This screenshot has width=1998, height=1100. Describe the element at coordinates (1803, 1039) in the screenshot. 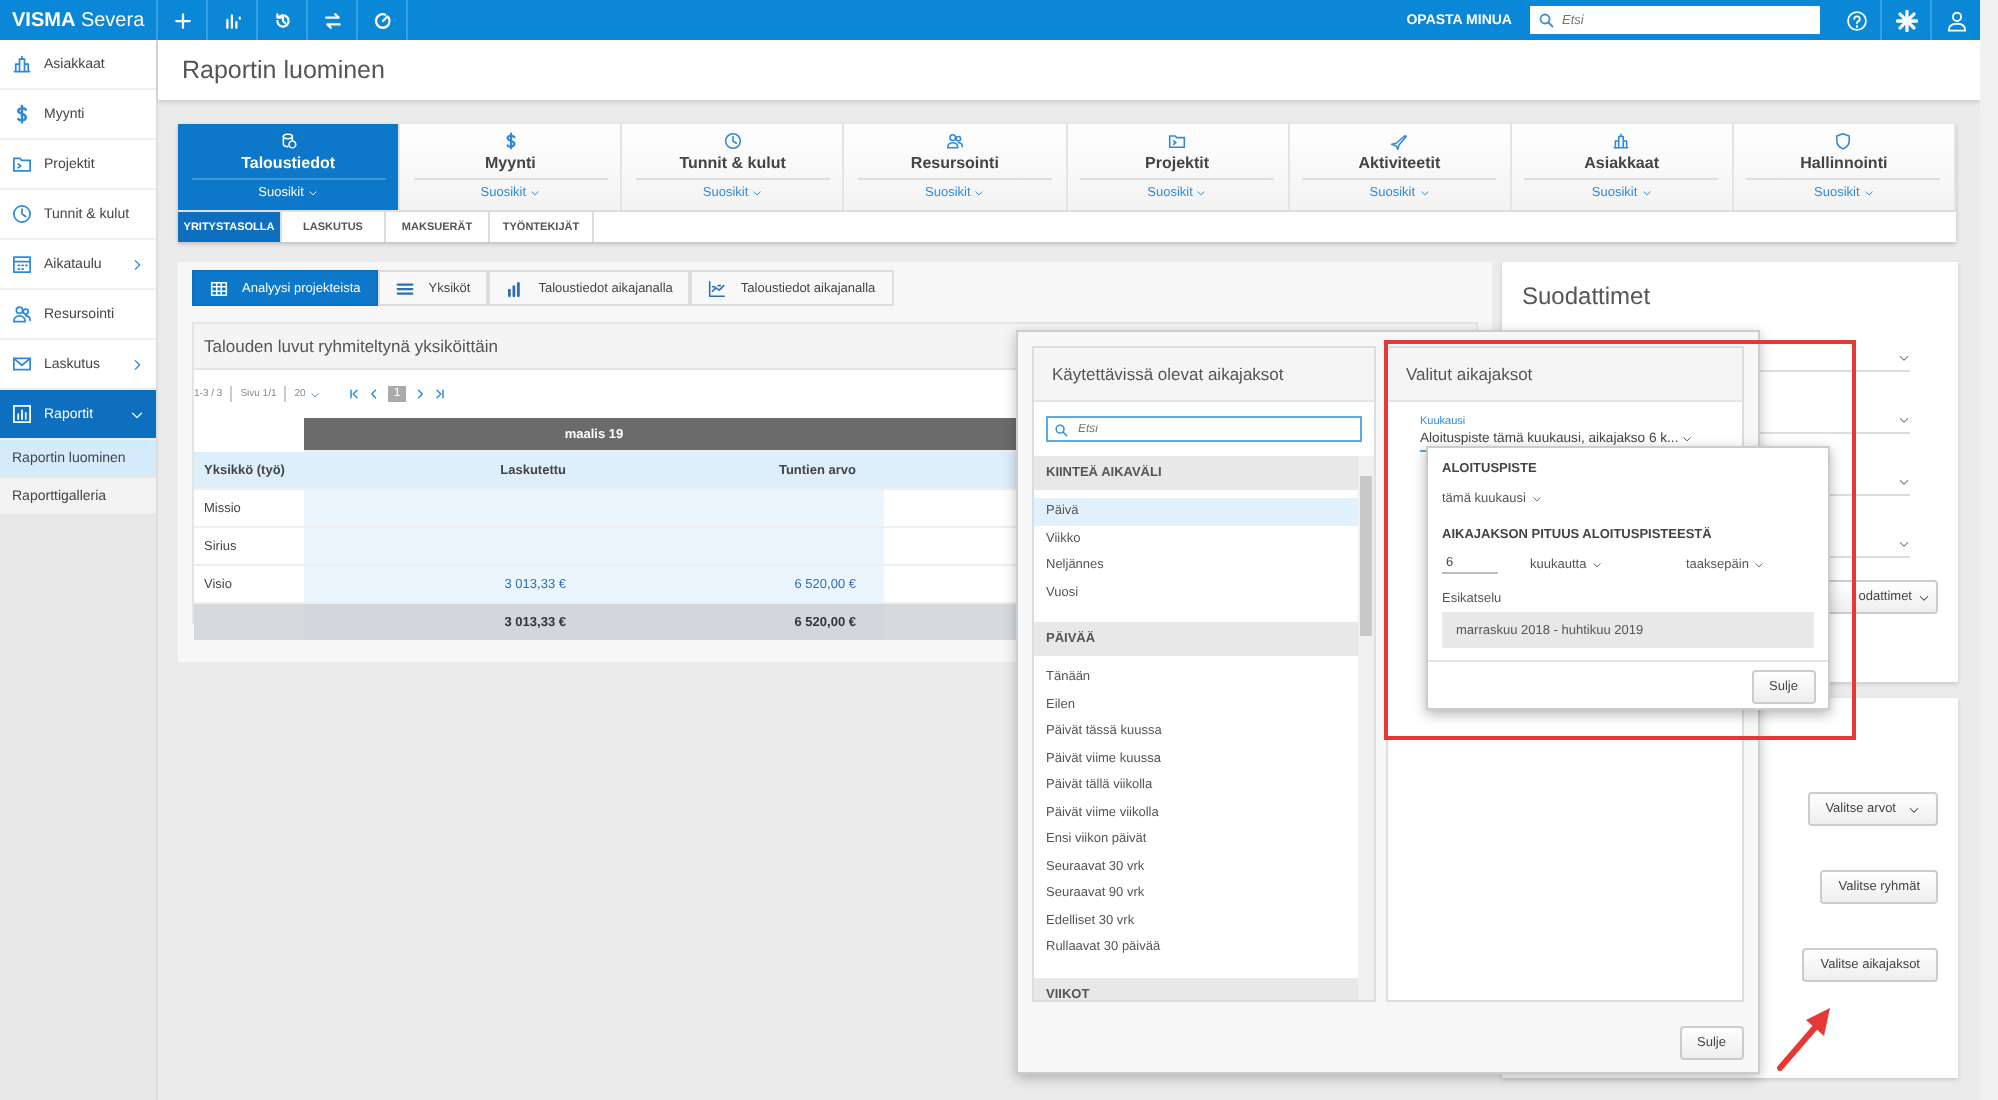

I see `arrow-drawing` at that location.